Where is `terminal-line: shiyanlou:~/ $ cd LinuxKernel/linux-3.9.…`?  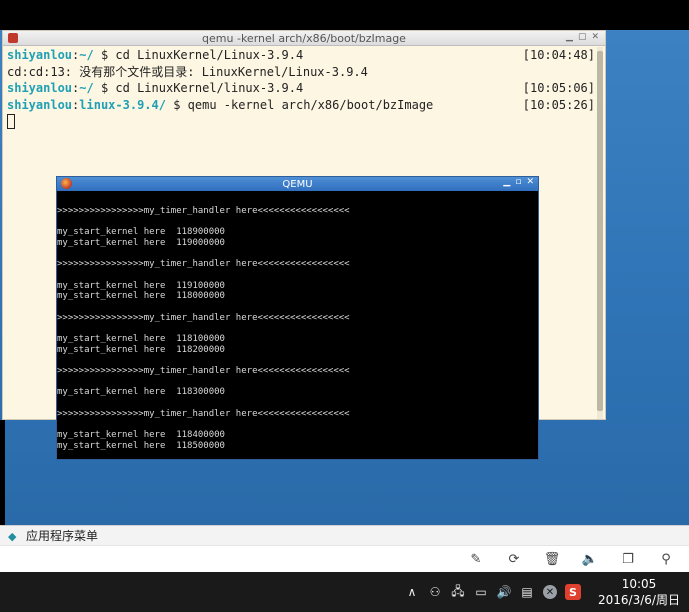
terminal-line: shiyanlou:~/ $ cd LinuxKernel/linux-3.9.… is located at coordinates (301, 88).